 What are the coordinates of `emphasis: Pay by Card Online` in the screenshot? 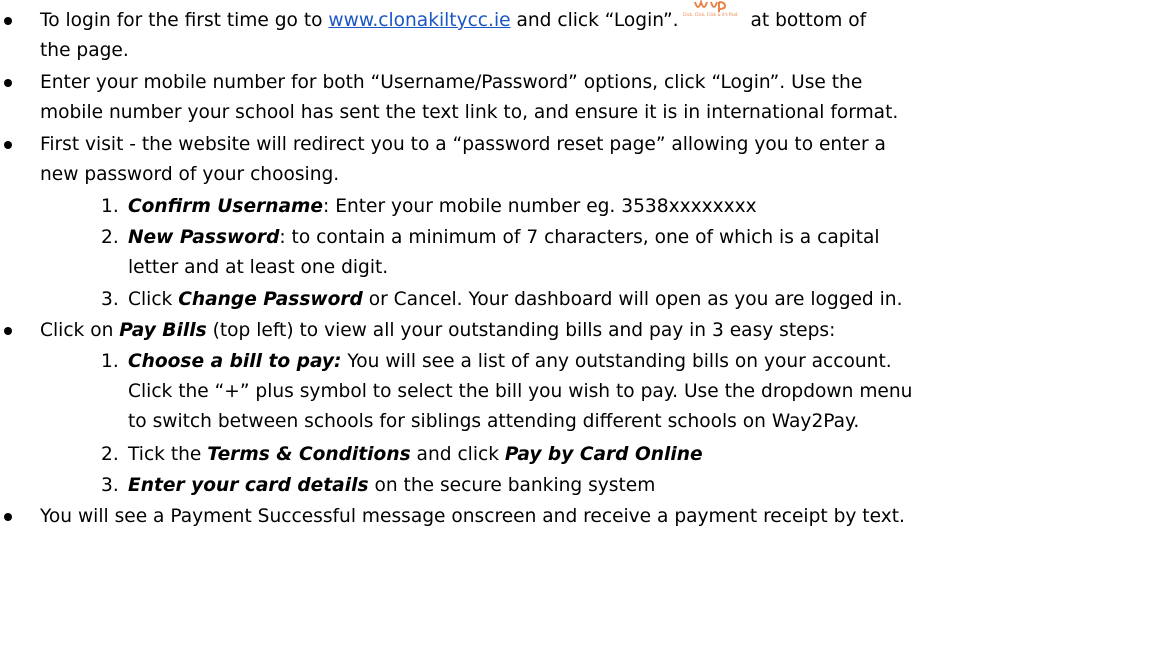 It's located at (603, 454).